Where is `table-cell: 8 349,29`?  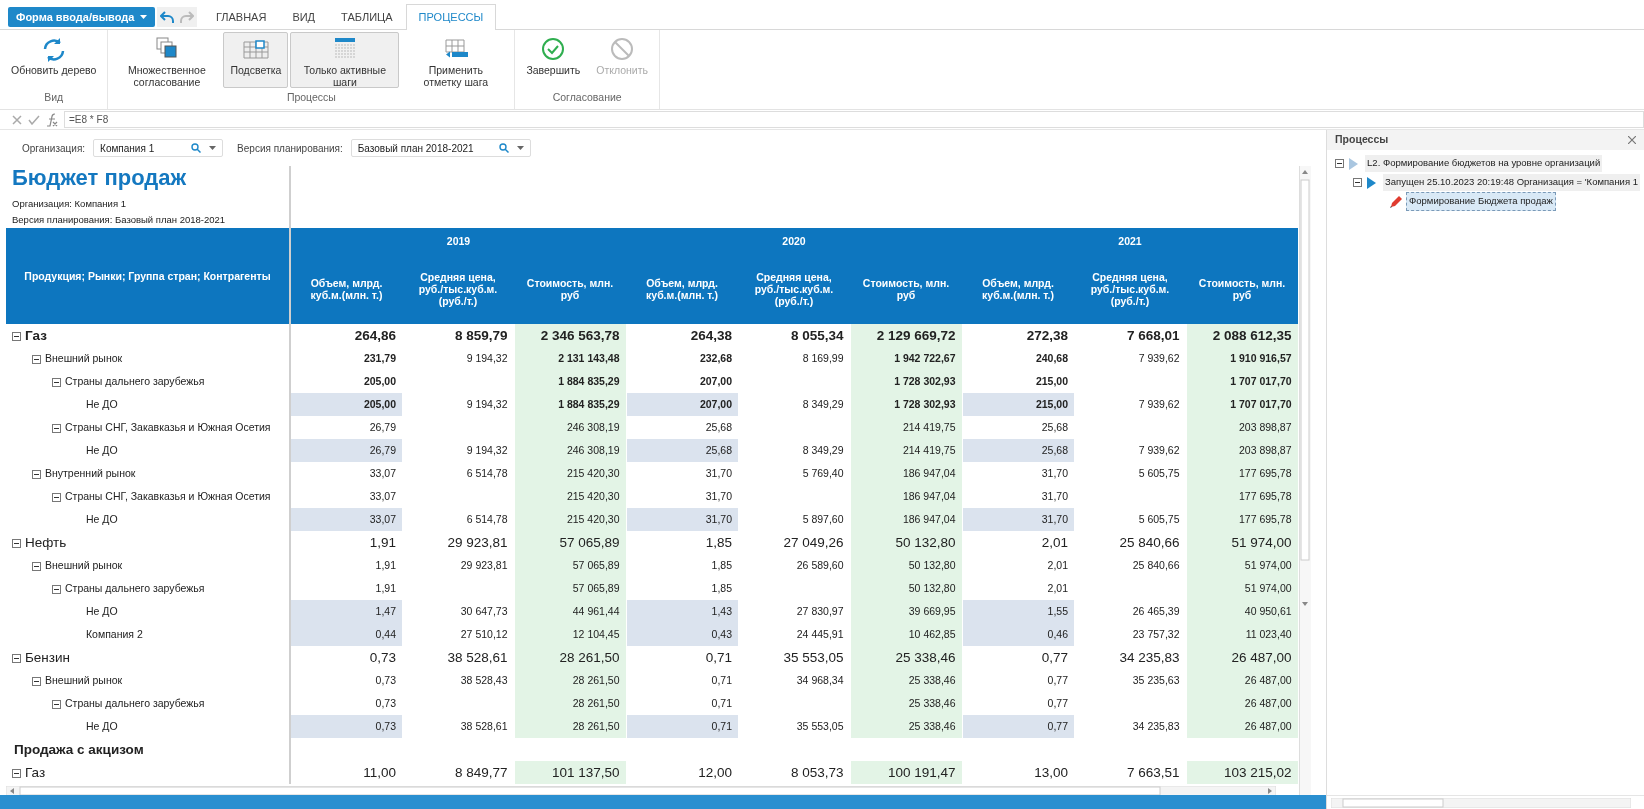 table-cell: 8 349,29 is located at coordinates (794, 451).